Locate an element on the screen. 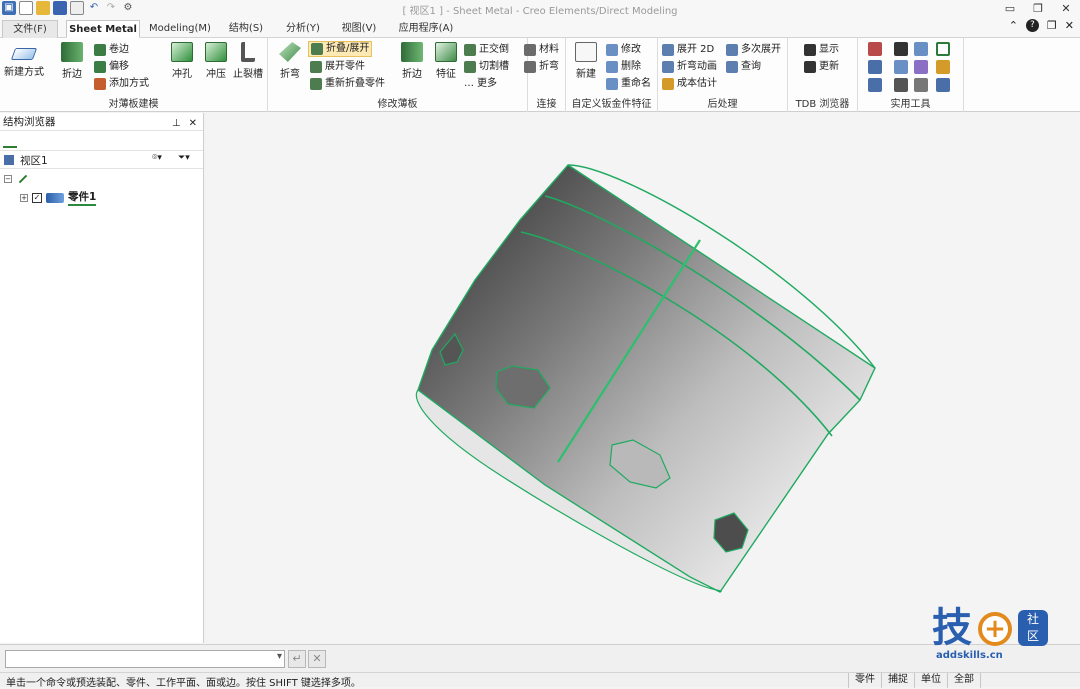  selection-scope: 全部 is located at coordinates (963, 680).